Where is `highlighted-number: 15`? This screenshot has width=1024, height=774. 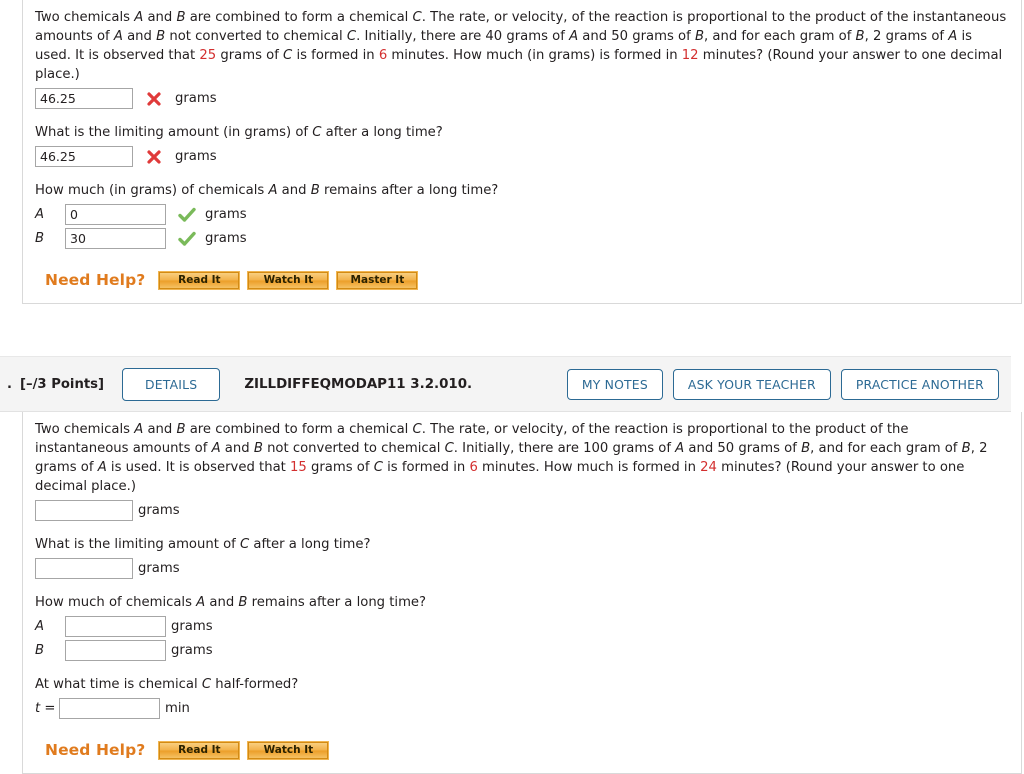 highlighted-number: 15 is located at coordinates (298, 467).